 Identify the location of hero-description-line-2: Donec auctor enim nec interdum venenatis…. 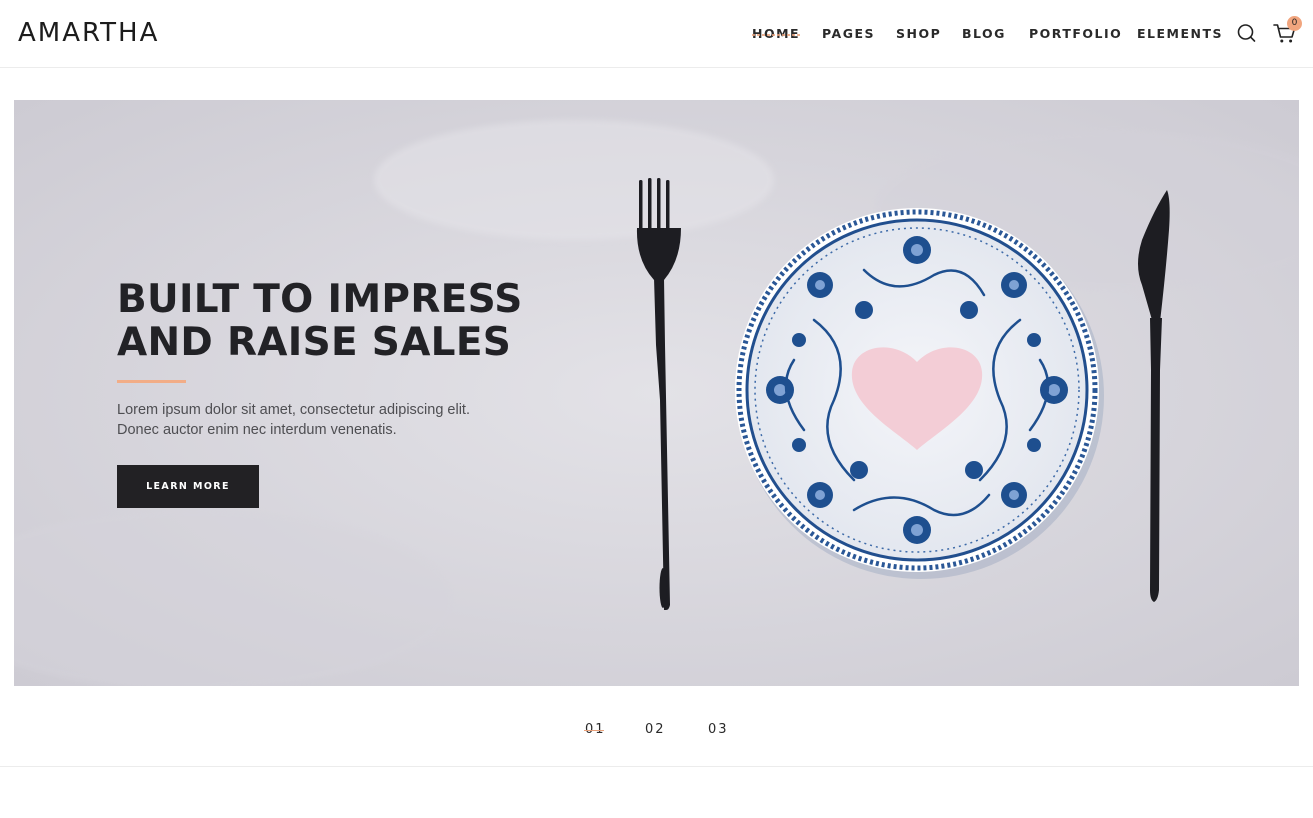
(257, 430).